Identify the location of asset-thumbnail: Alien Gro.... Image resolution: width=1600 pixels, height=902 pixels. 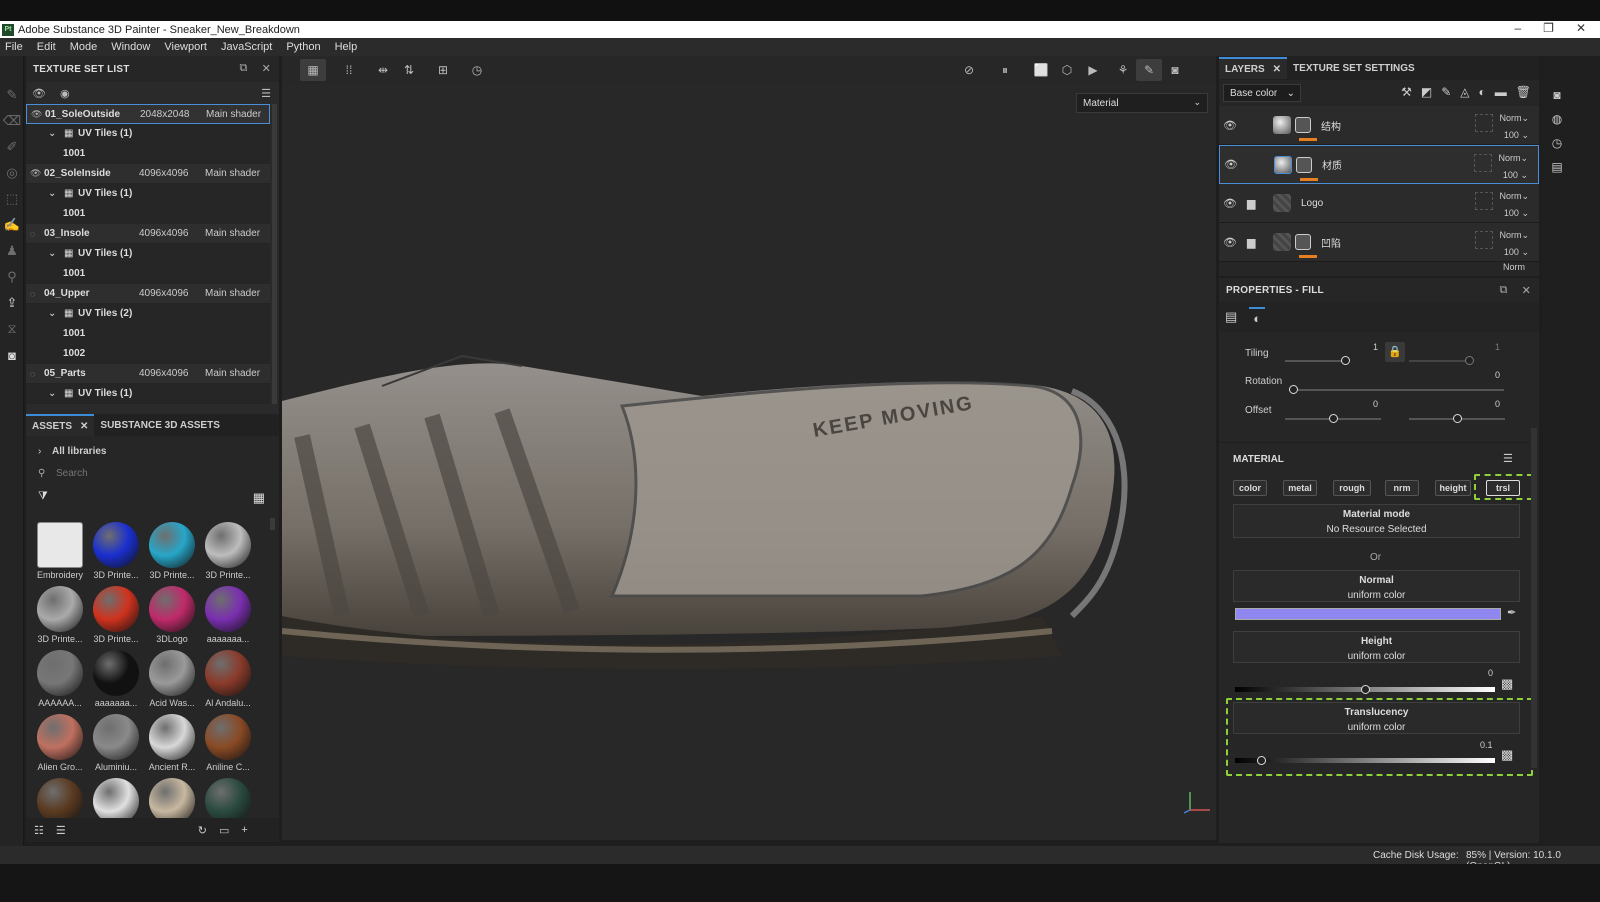
(60, 744).